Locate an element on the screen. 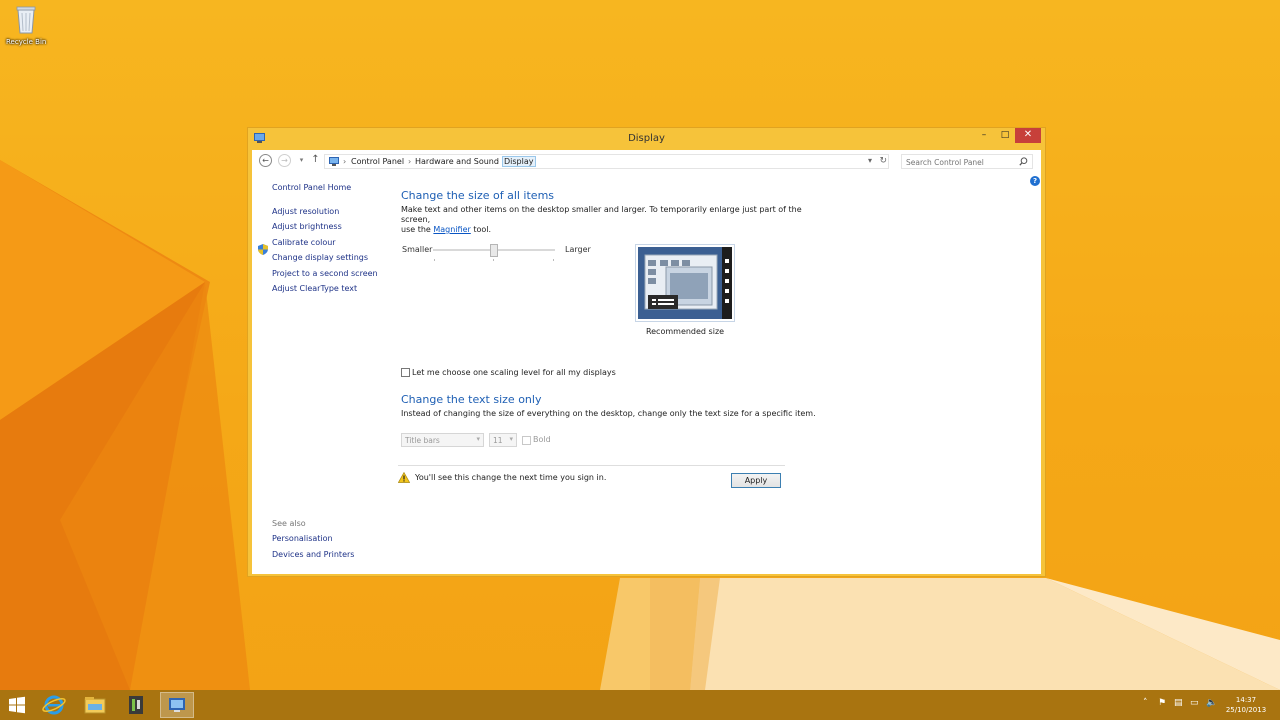 The height and width of the screenshot is (720, 1280). taskbar: ˄ ⚑ ▤ ▭ 🔈 14:37 25/10/2013 is located at coordinates (640, 705).